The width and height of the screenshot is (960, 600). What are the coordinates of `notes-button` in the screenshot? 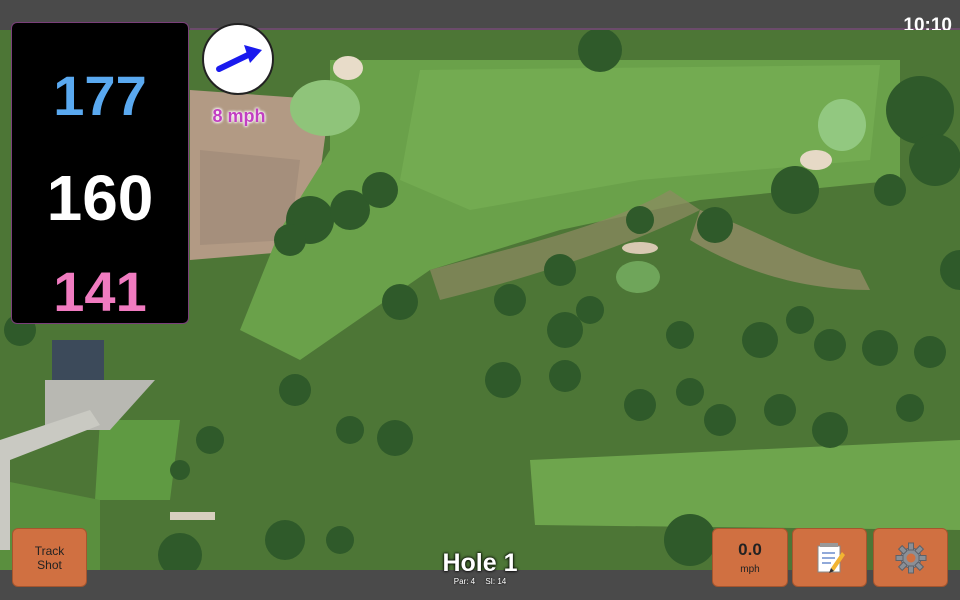 It's located at (829, 557).